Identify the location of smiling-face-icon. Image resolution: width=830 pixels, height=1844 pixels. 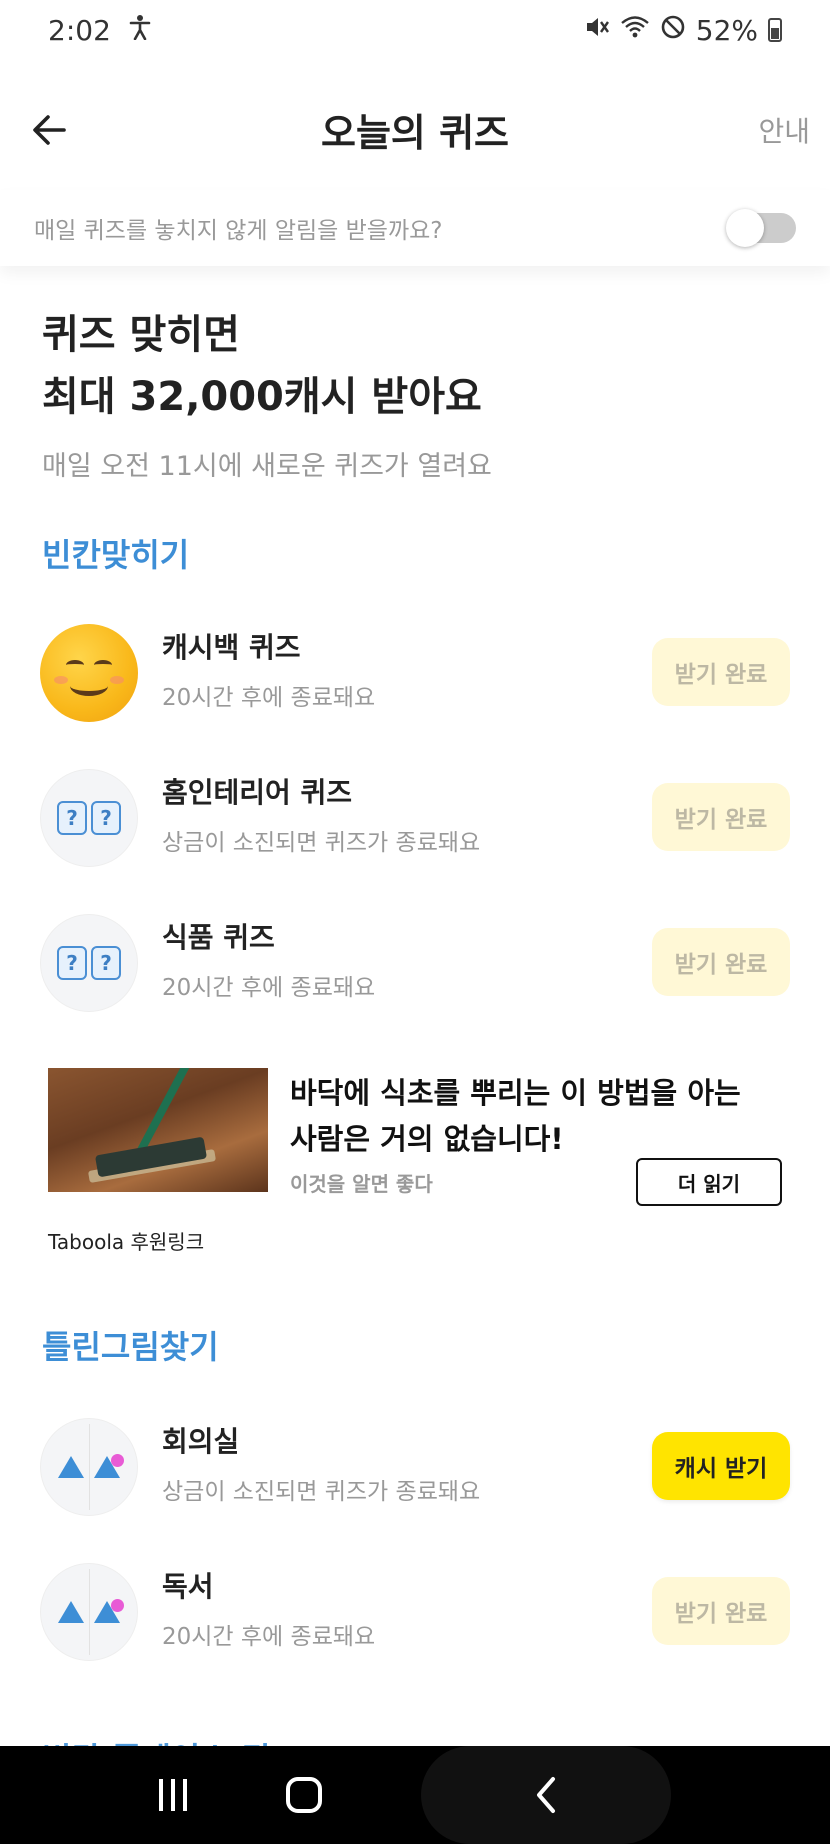
(89, 673).